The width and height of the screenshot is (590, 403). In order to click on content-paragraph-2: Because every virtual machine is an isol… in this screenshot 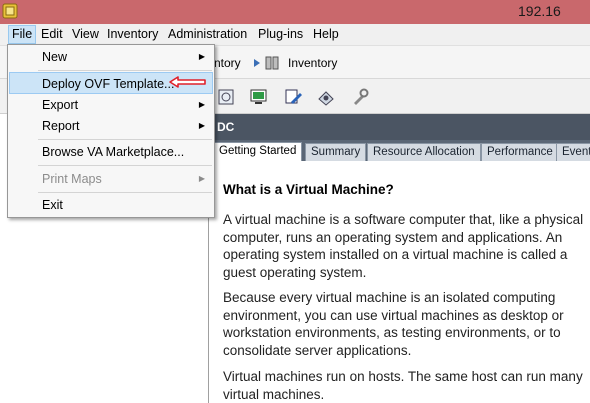, I will do `click(393, 324)`.